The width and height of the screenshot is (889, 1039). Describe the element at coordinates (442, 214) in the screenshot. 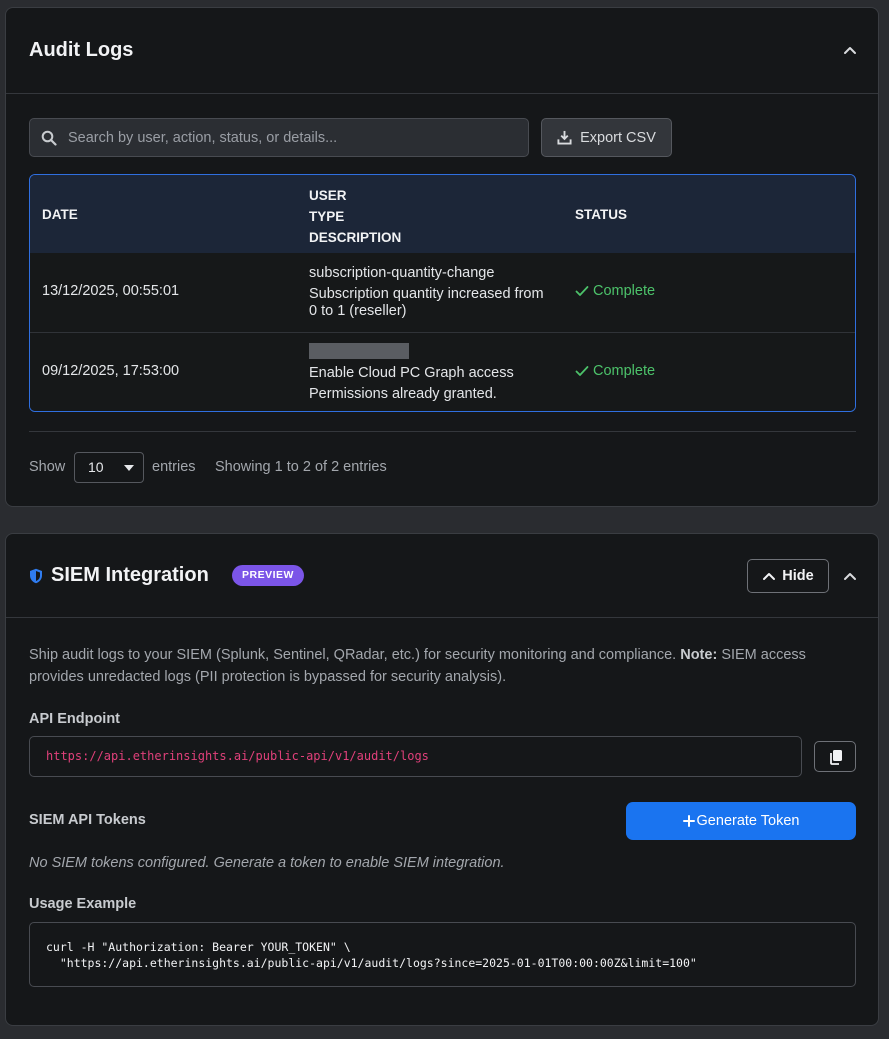

I see `table-header: DATE USER TYPE DESCRIPTION STATUS` at that location.